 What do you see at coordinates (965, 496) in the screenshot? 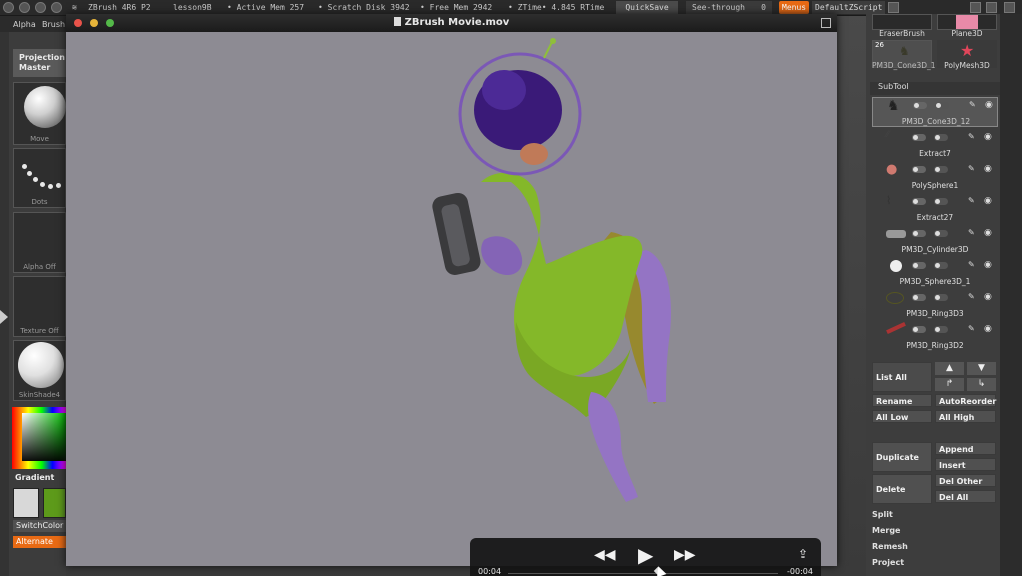
I see `del-all-button: Del All` at bounding box center [965, 496].